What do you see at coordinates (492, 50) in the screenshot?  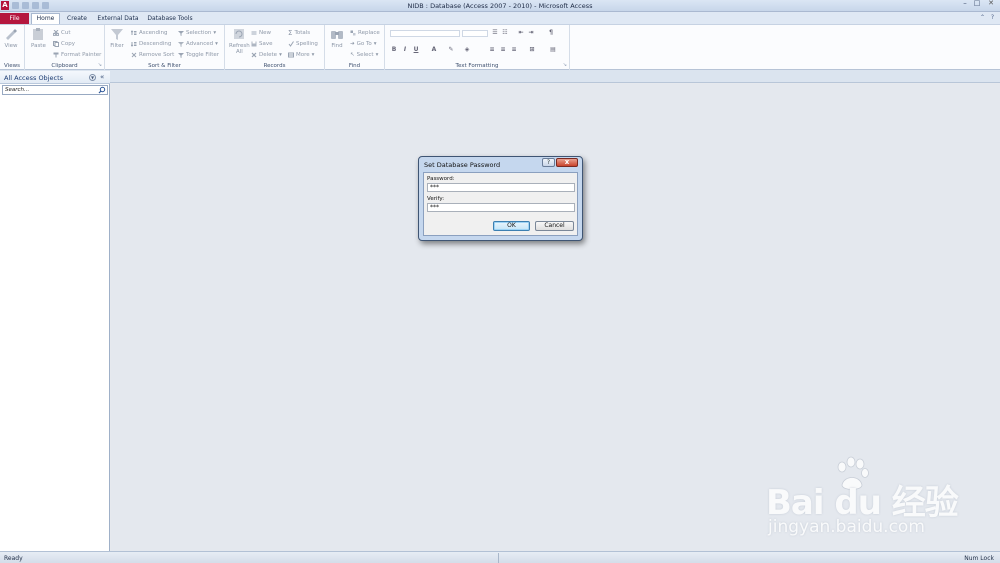 I see `align-left-icon: ≡` at bounding box center [492, 50].